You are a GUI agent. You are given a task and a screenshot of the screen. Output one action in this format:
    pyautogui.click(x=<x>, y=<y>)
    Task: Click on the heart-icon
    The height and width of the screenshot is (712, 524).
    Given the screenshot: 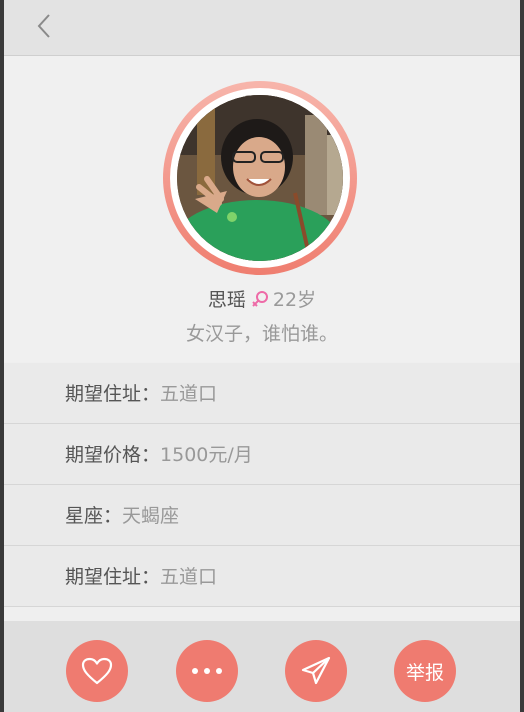 What is the action you would take?
    pyautogui.click(x=97, y=671)
    